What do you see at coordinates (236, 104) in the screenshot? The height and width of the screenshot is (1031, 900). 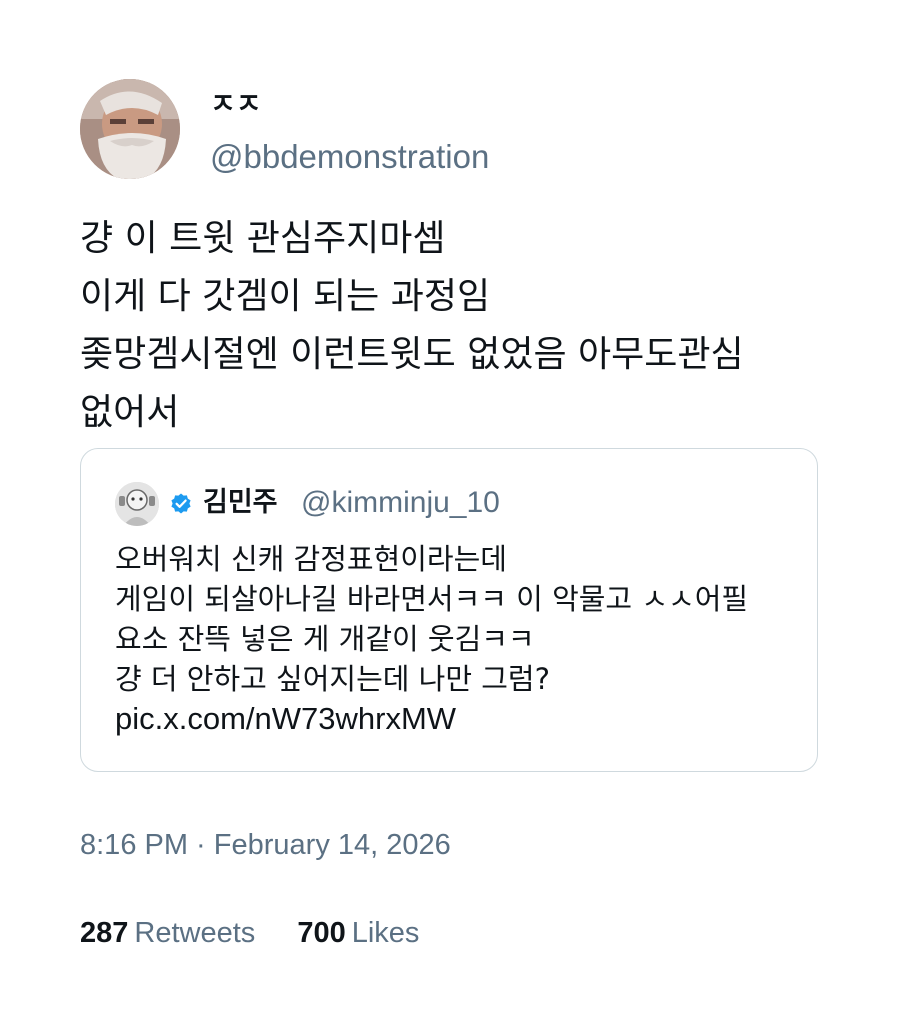 I see `author-name: ㅈㅈ` at bounding box center [236, 104].